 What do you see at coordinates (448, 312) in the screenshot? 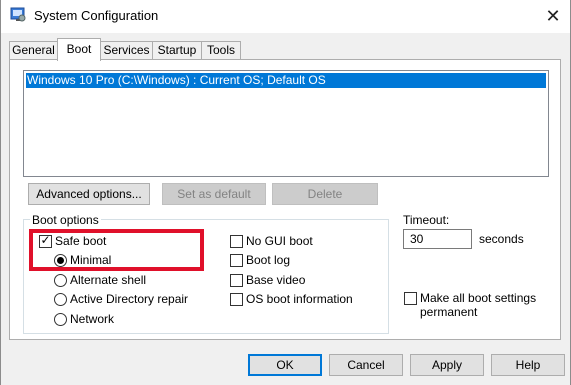
I see `make-permanent-label-line2: permanent` at bounding box center [448, 312].